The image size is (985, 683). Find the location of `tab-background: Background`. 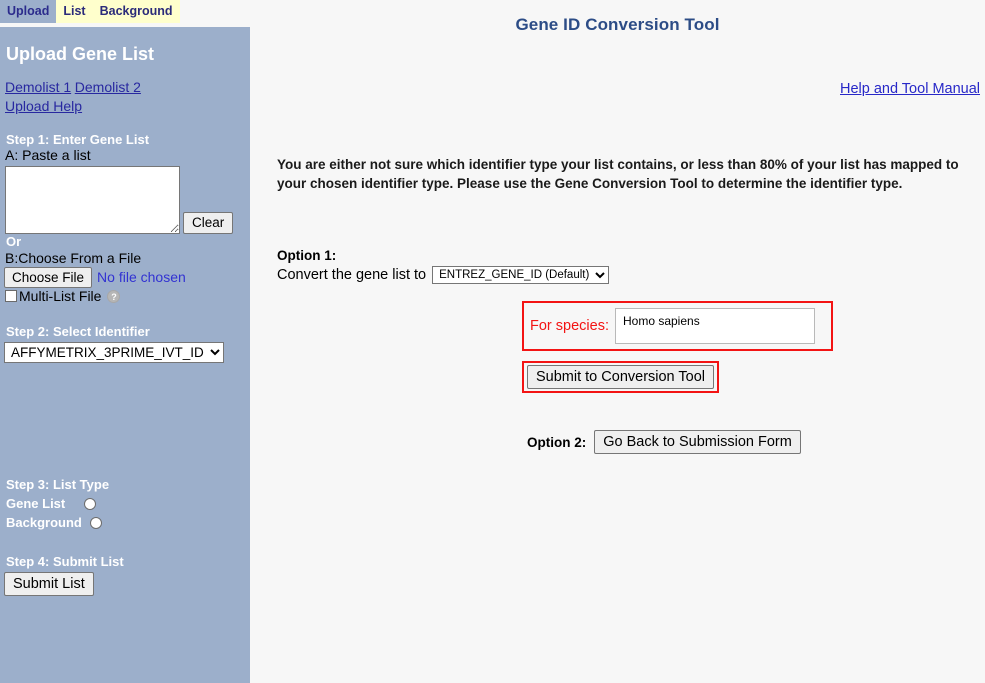

tab-background: Background is located at coordinates (136, 11).